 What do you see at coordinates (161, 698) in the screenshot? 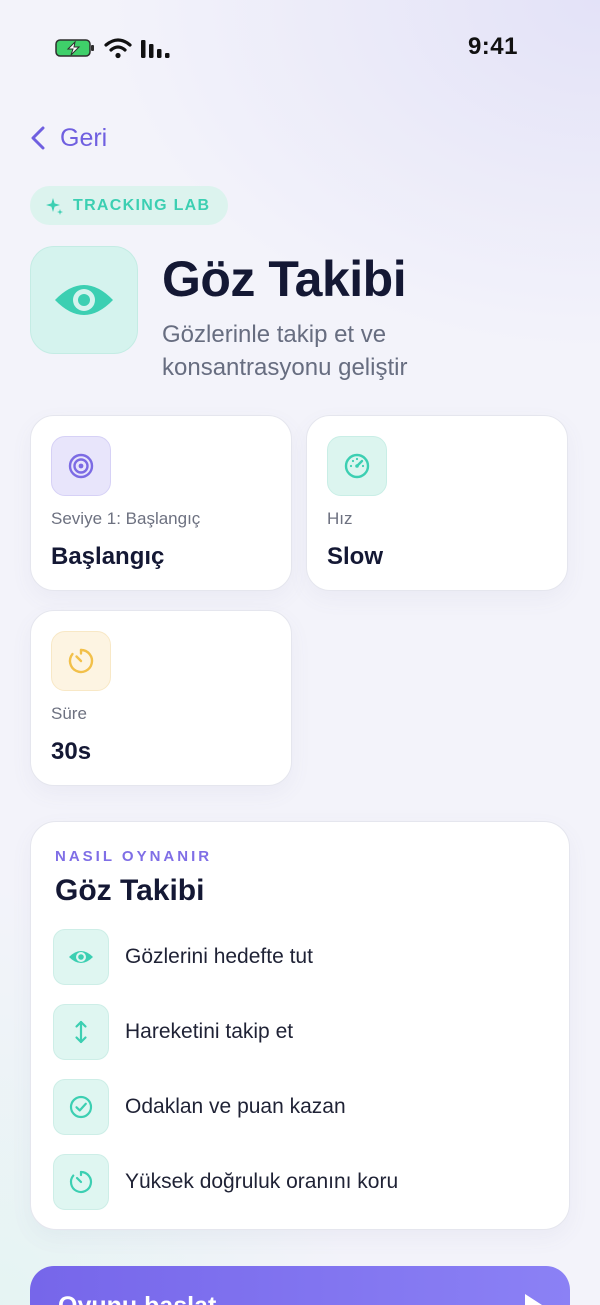
I see `duration-card: Süre 30s` at bounding box center [161, 698].